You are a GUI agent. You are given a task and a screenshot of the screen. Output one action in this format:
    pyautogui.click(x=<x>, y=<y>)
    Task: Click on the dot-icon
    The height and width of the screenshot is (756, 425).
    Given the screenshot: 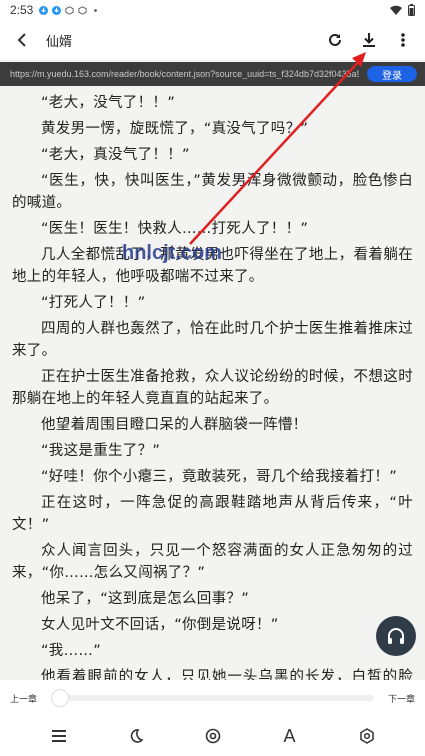 What is the action you would take?
    pyautogui.click(x=96, y=10)
    